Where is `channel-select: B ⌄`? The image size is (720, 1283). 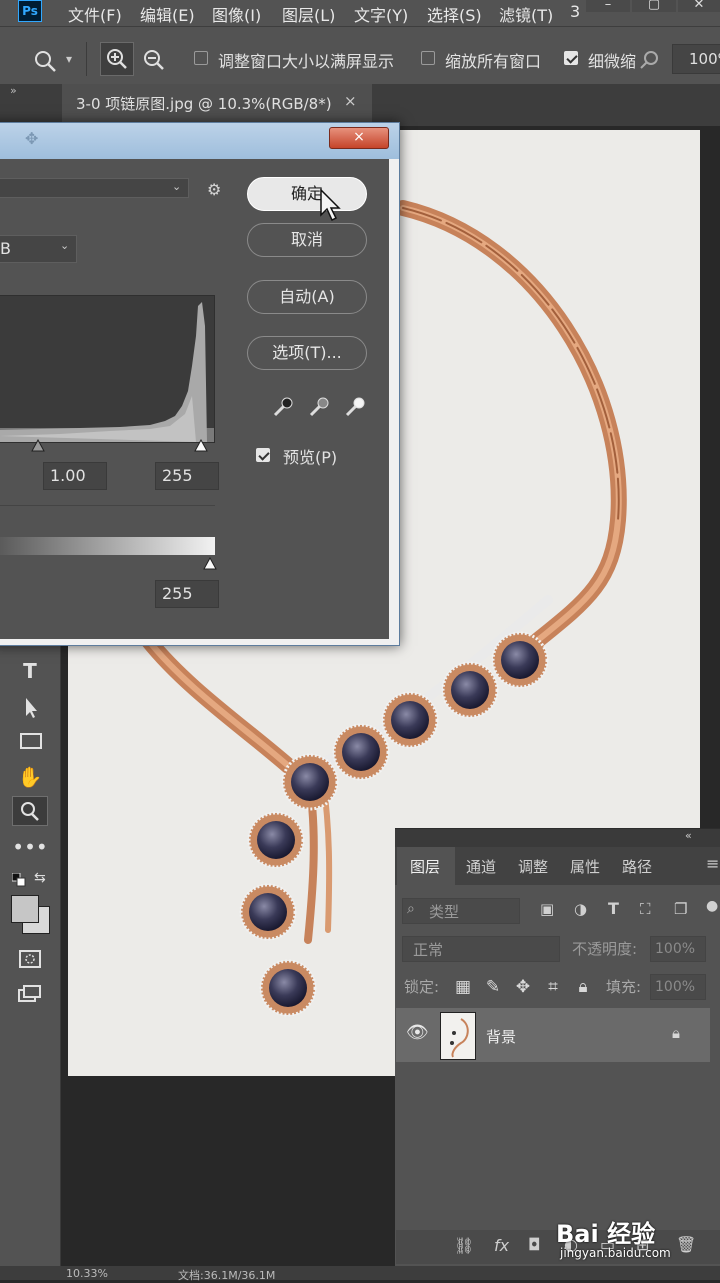 channel-select: B ⌄ is located at coordinates (38, 249).